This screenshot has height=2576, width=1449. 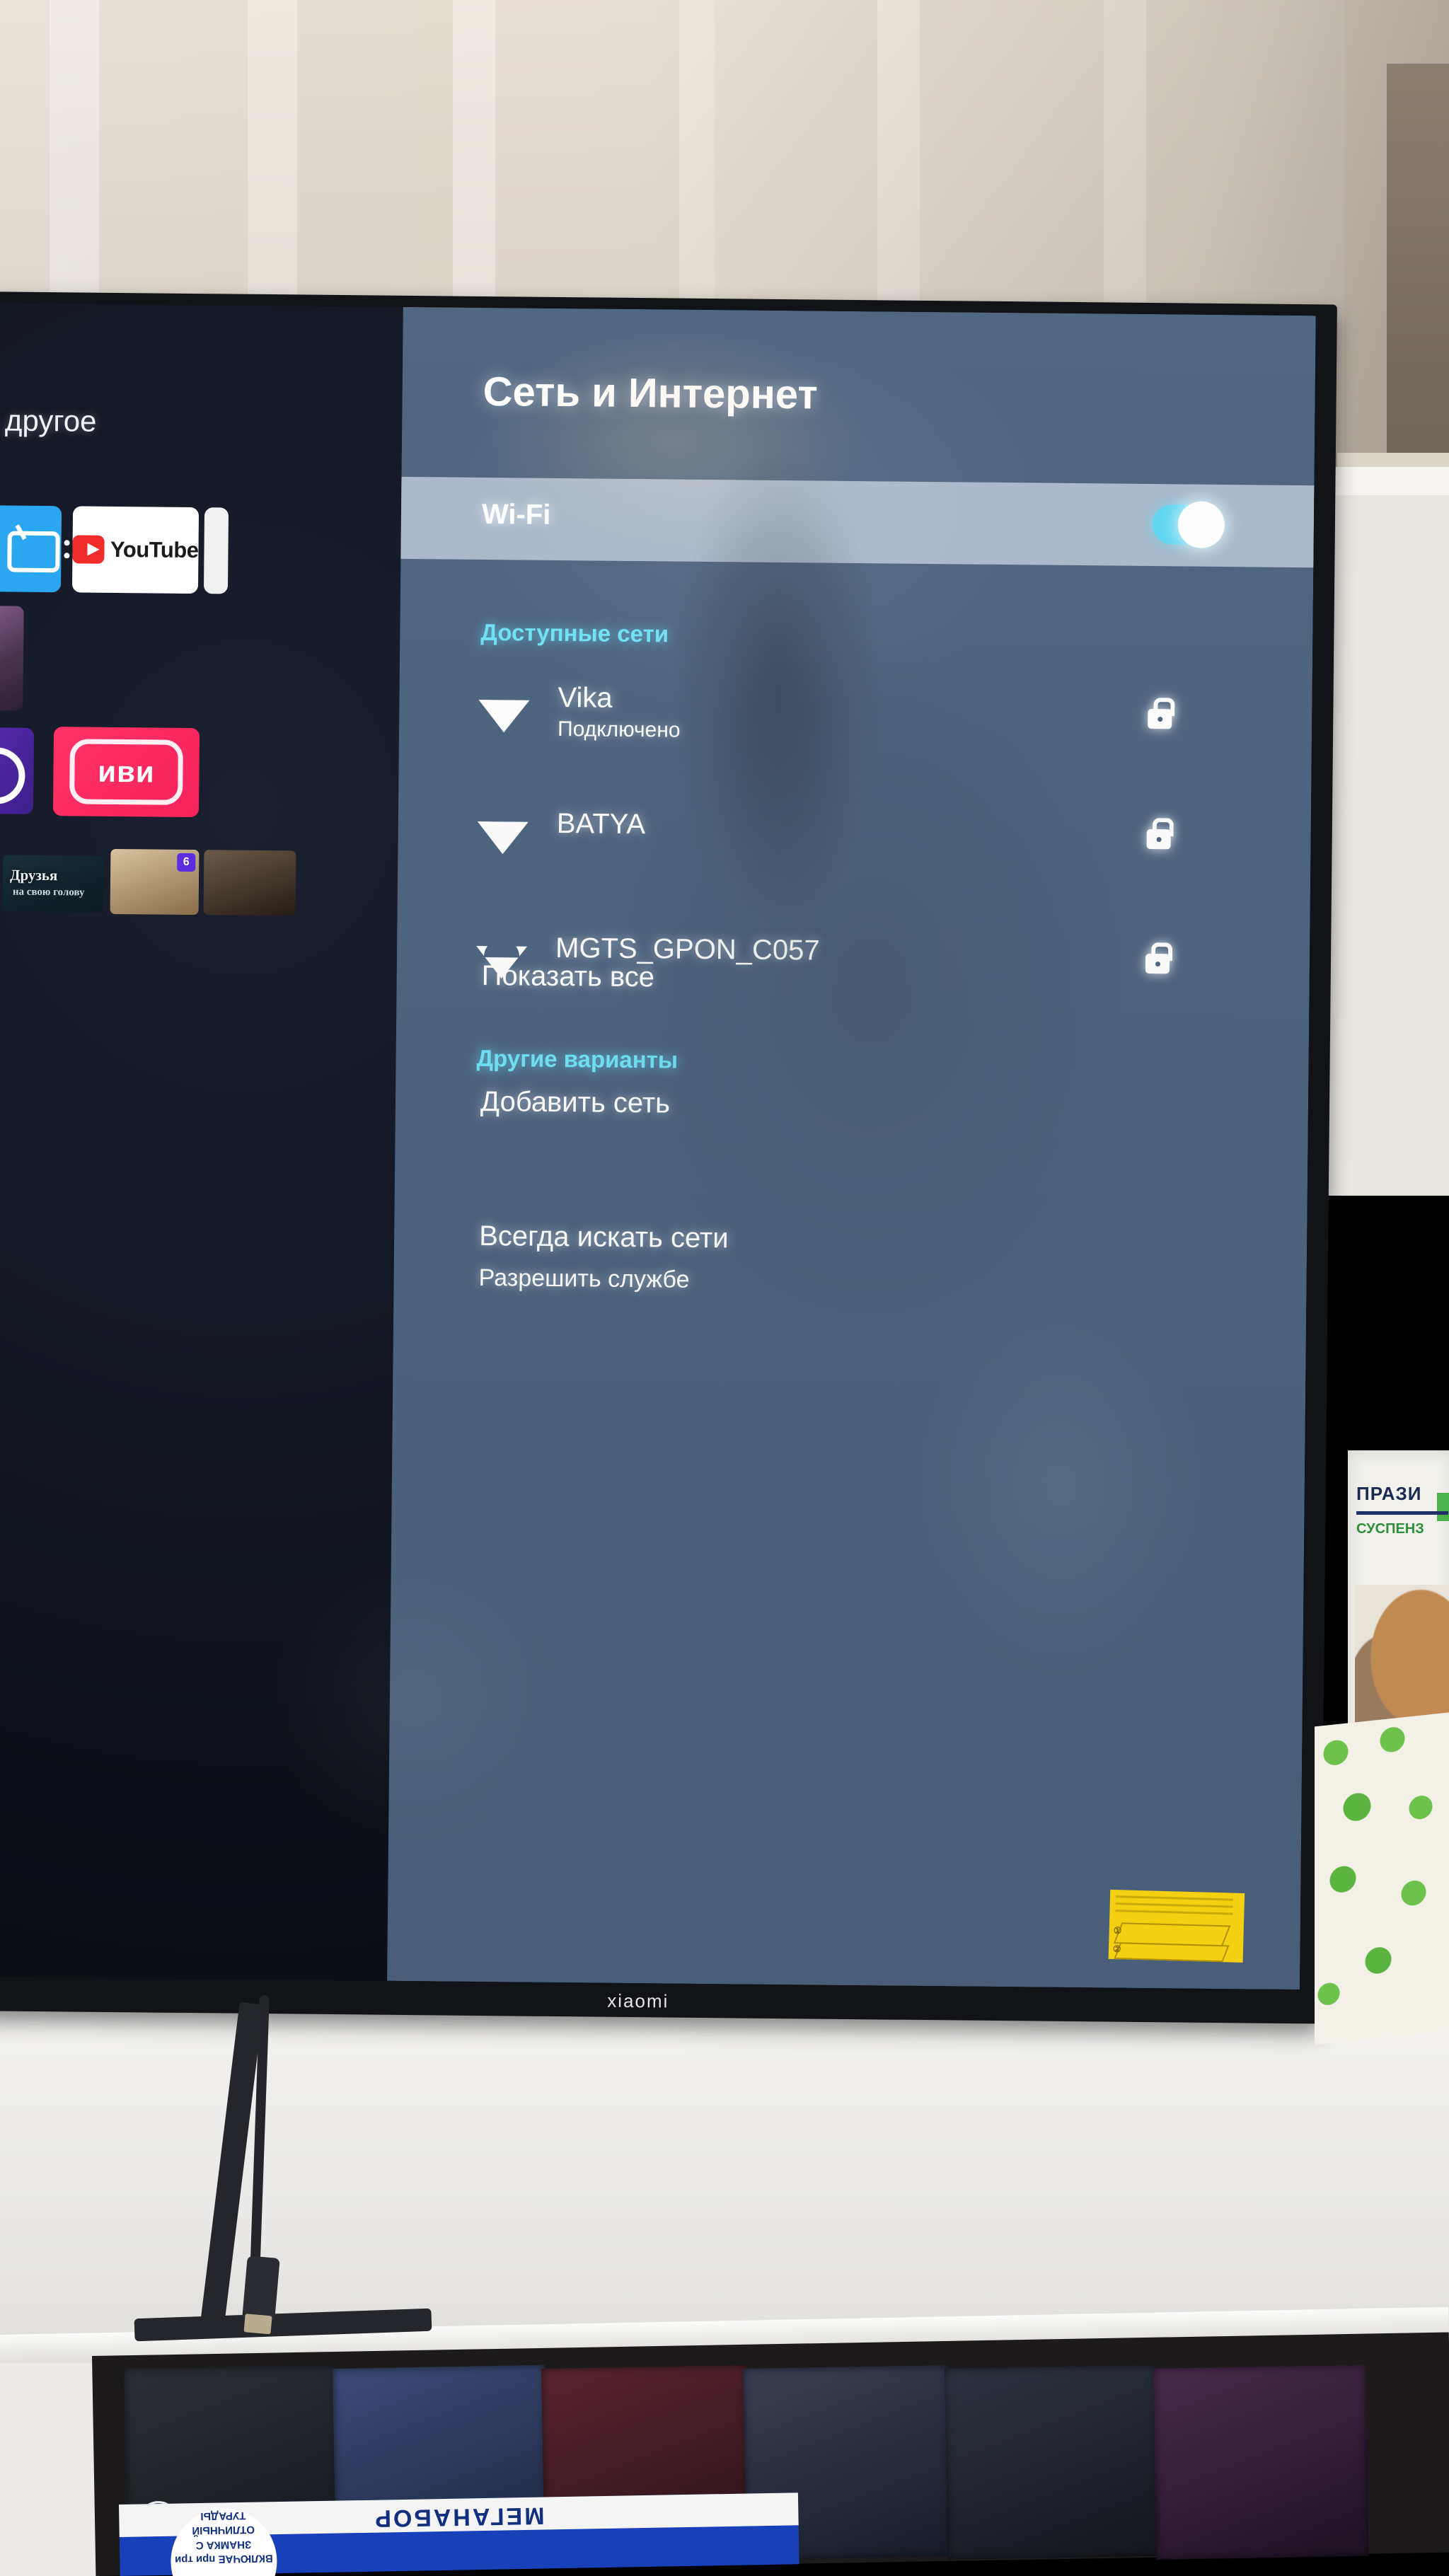 What do you see at coordinates (154, 549) in the screenshot?
I see `app-tile-youtube-label: YouTube` at bounding box center [154, 549].